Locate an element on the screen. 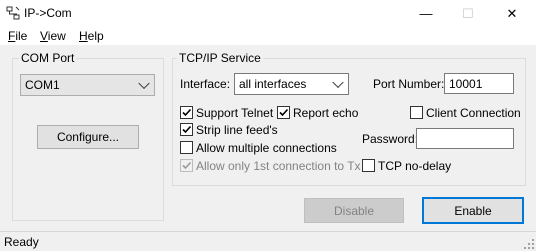 The height and width of the screenshot is (251, 536). minimize-button: — is located at coordinates (426, 13).